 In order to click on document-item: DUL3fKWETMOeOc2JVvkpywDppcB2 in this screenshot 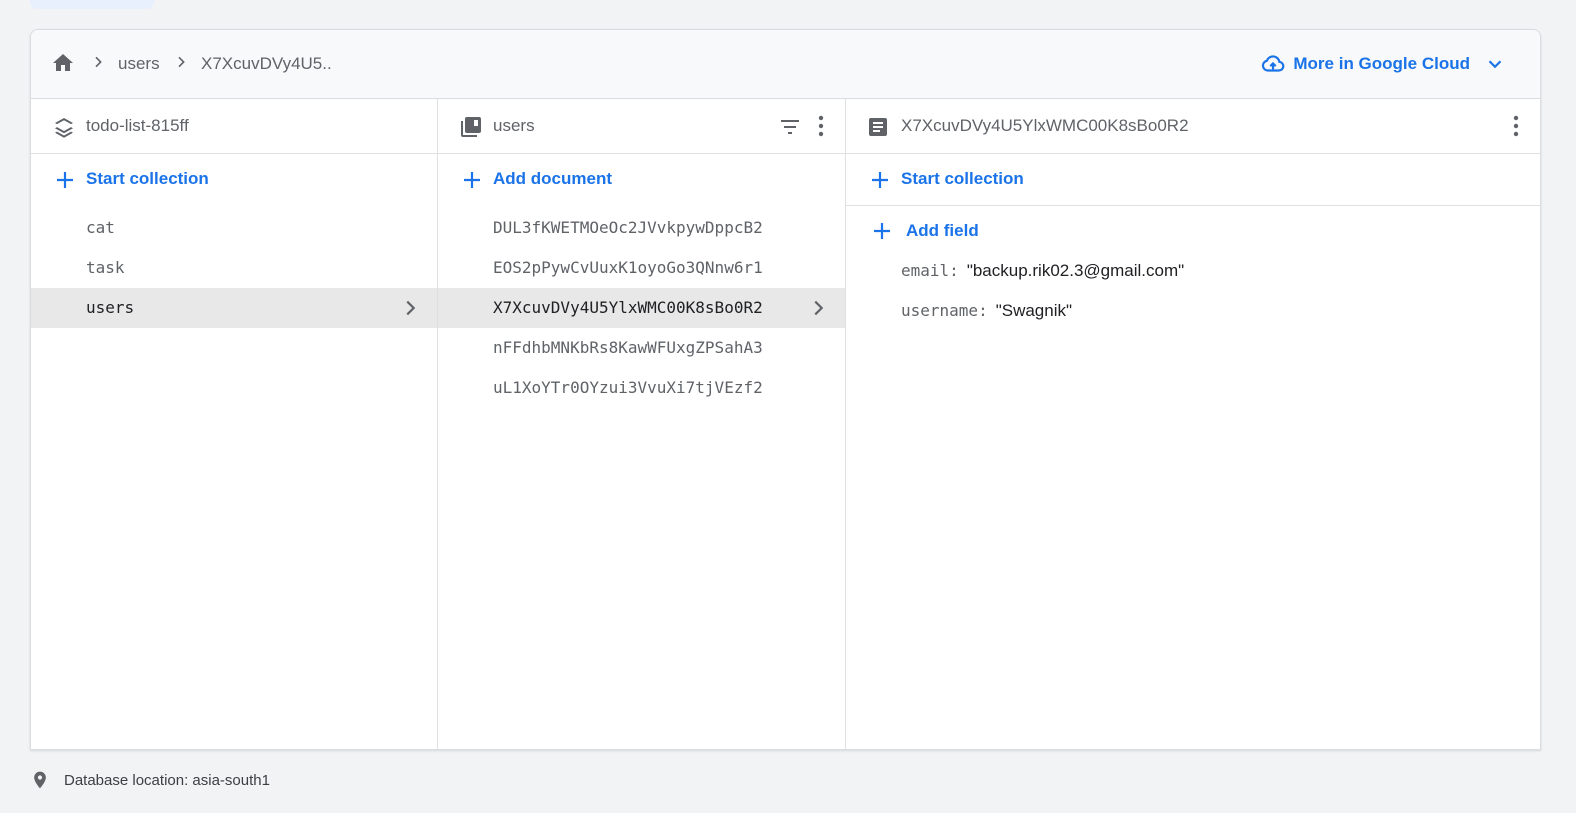, I will do `click(641, 228)`.